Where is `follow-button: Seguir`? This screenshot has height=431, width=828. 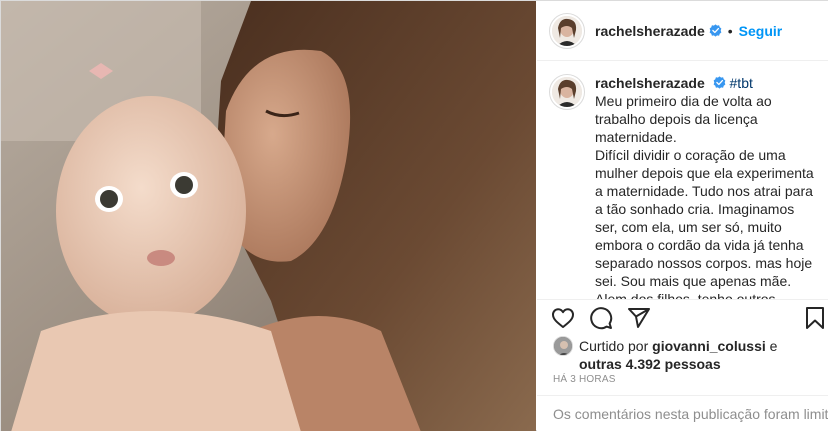
follow-button: Seguir is located at coordinates (761, 31).